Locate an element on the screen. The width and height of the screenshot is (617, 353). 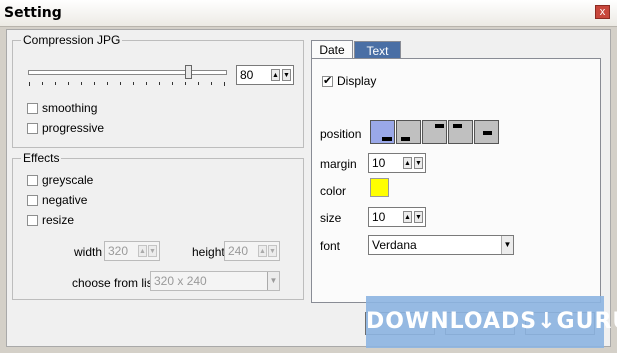
negative-checkbox is located at coordinates (32, 200).